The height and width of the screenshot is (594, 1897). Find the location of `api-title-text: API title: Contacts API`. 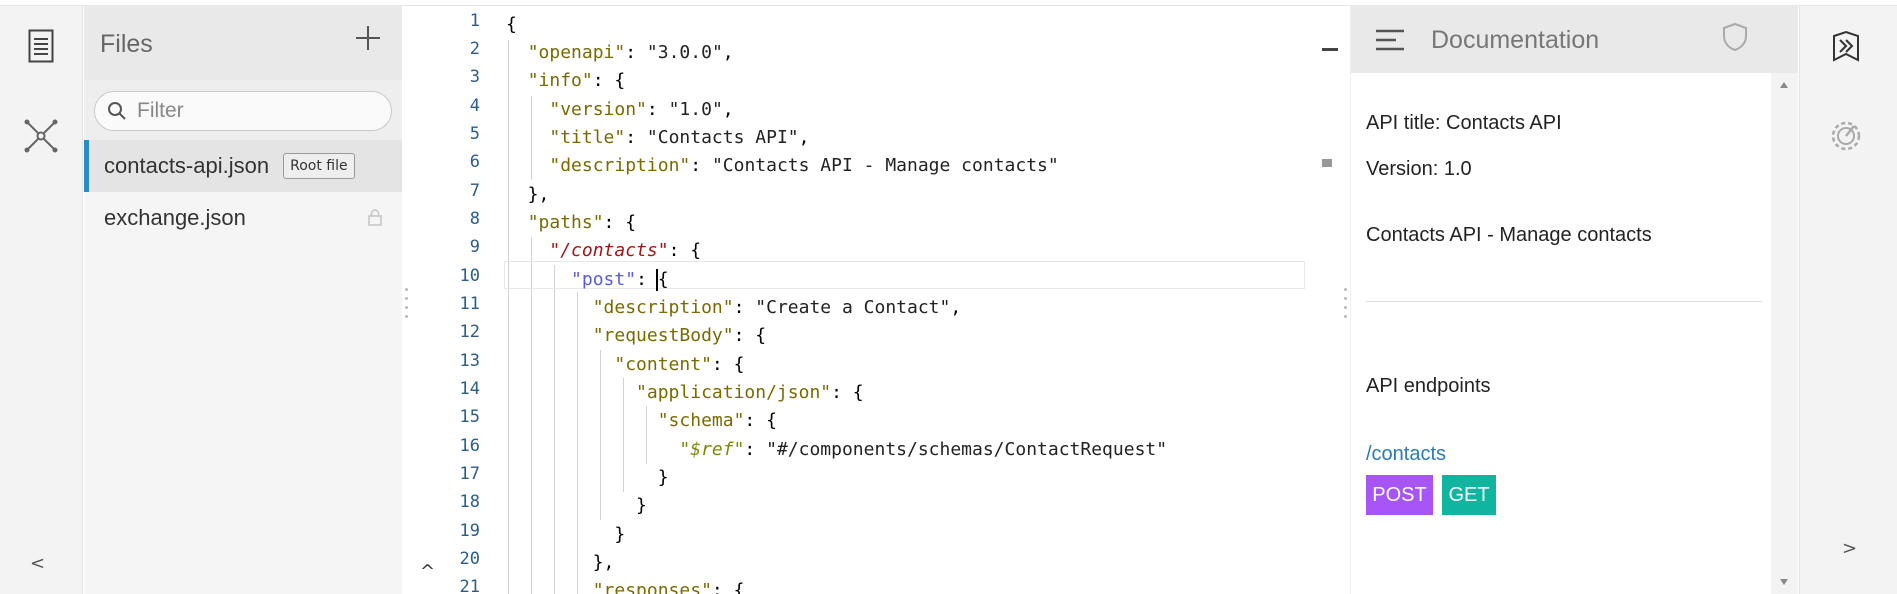

api-title-text: API title: Contacts API is located at coordinates (1464, 123).